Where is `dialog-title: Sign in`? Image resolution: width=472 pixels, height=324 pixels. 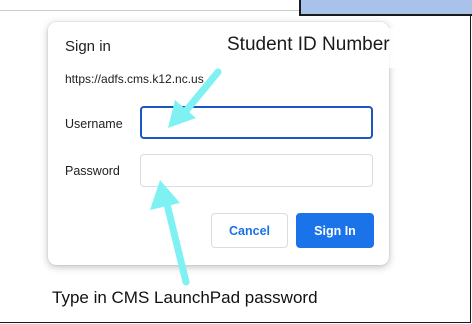
dialog-title: Sign in is located at coordinates (88, 46).